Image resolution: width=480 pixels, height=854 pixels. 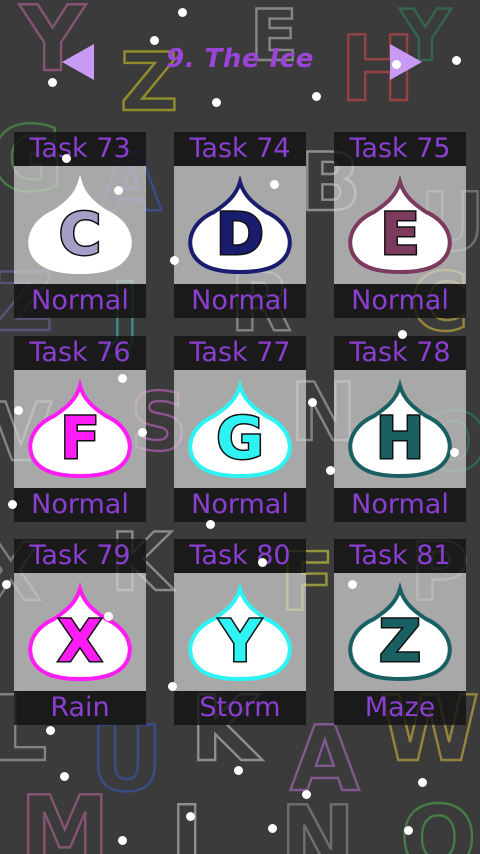 I want to click on task-mode: Rain, so click(x=80, y=708).